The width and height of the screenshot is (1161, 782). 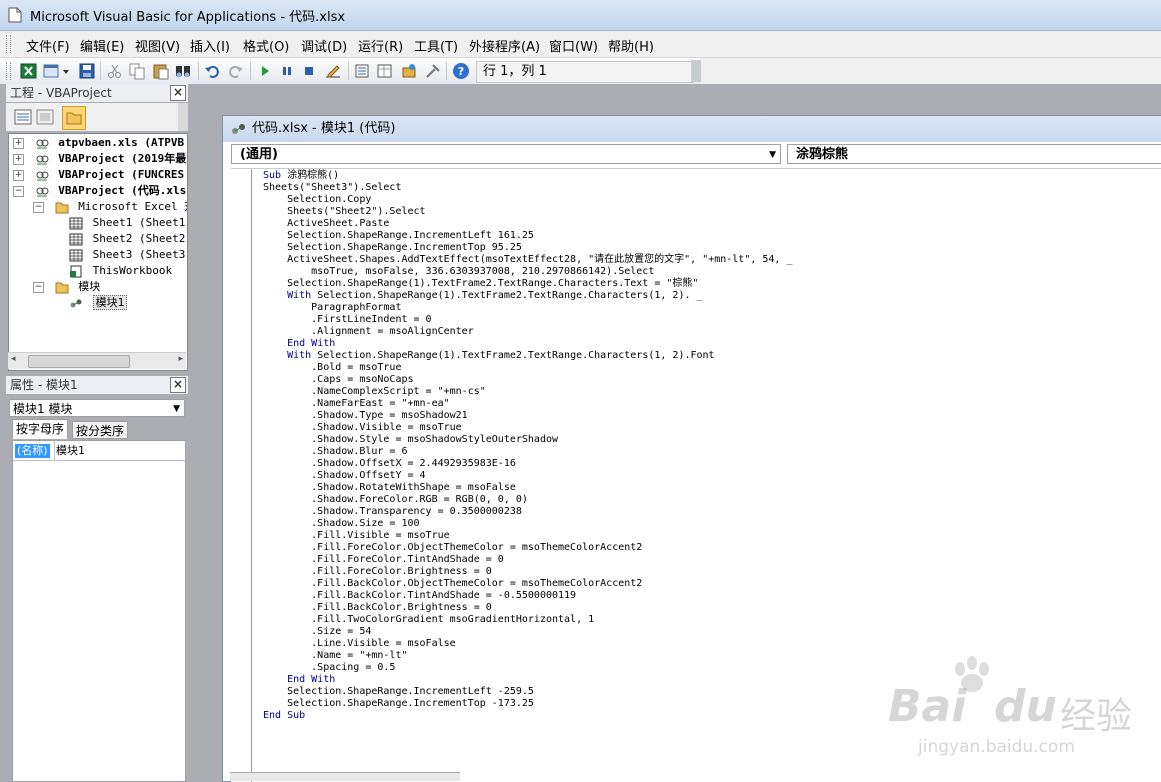 I want to click on tree-item-thisworkbook: ThisWorkbook, so click(x=120, y=271).